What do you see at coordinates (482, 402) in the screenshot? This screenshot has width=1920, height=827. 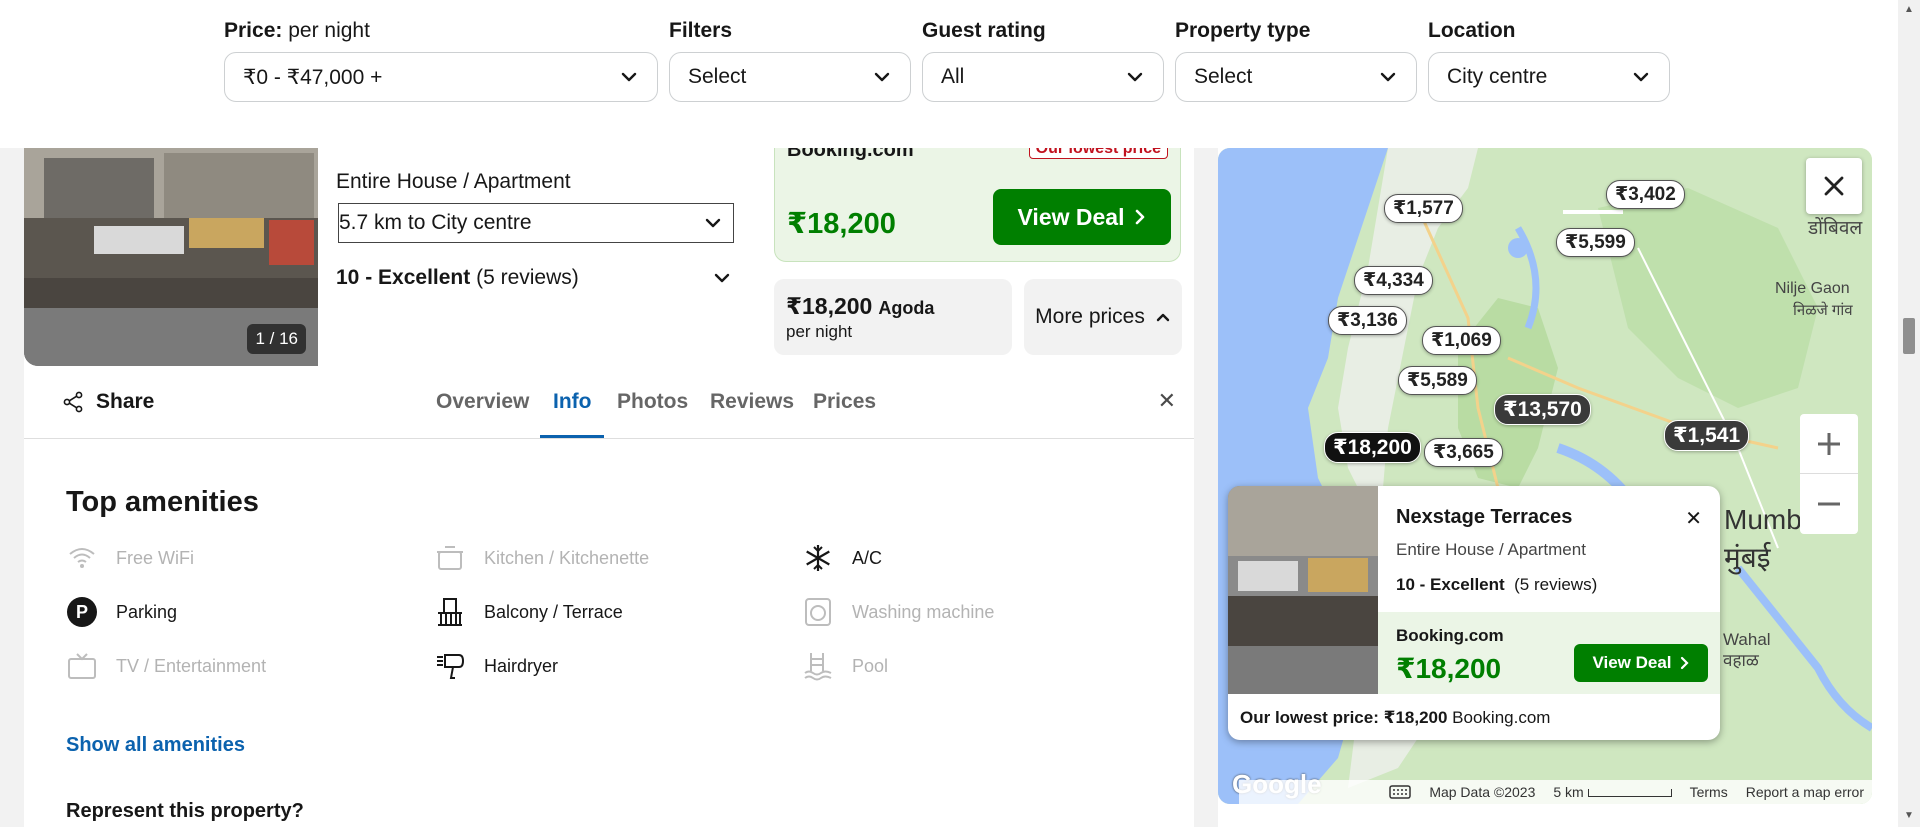 I see `tab-overview: Overview` at bounding box center [482, 402].